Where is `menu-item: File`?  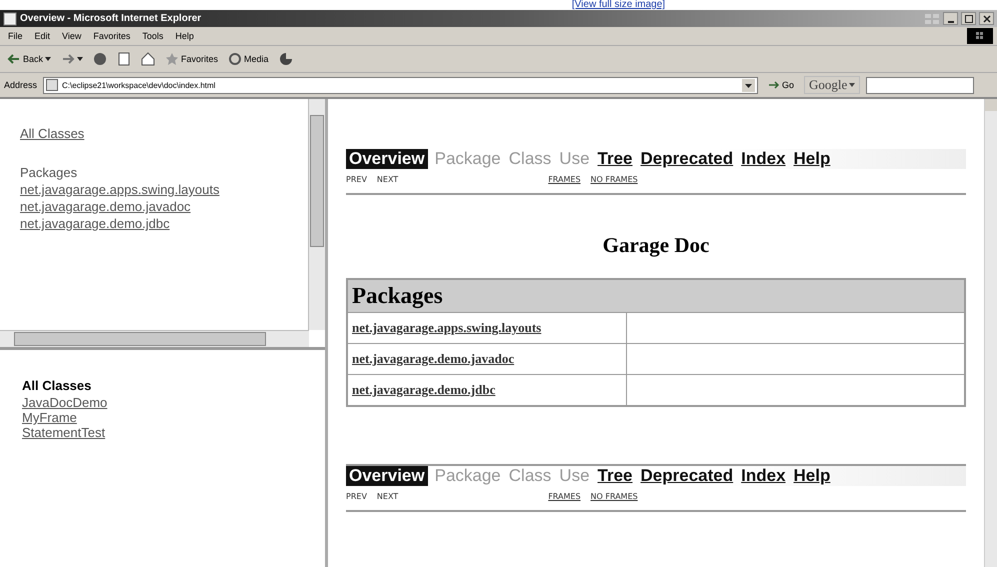
menu-item: File is located at coordinates (15, 36).